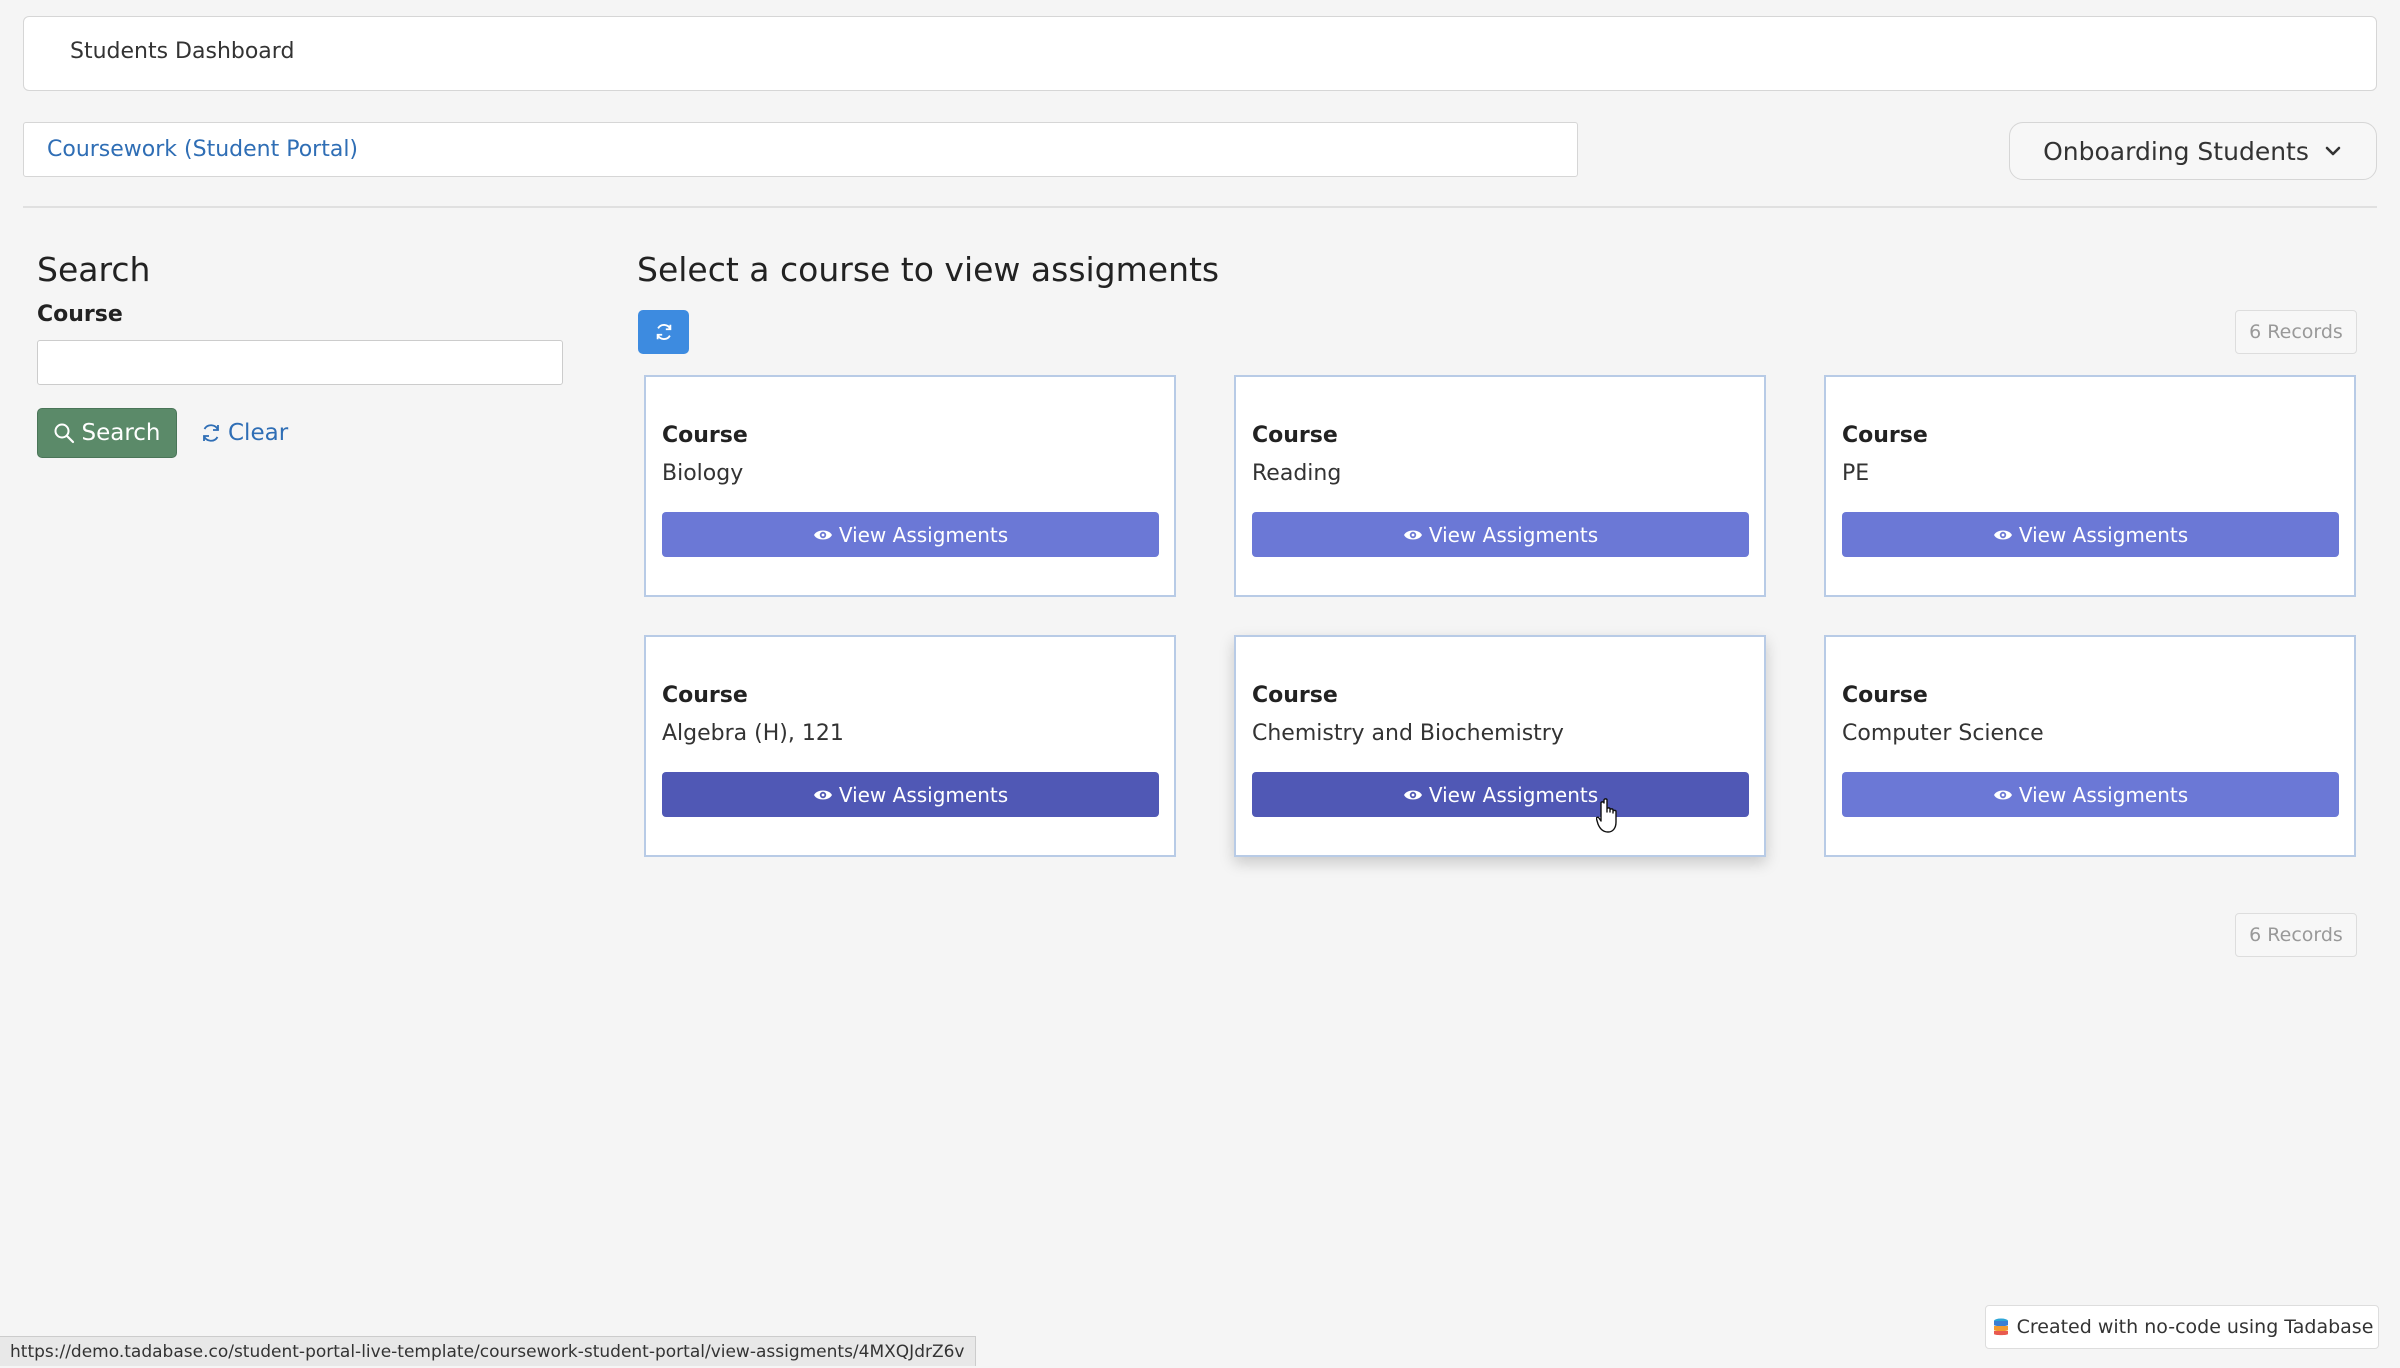 This screenshot has height=1368, width=2400. Describe the element at coordinates (2090, 746) in the screenshot. I see `course-card: Course Computer Science View Assigments` at that location.